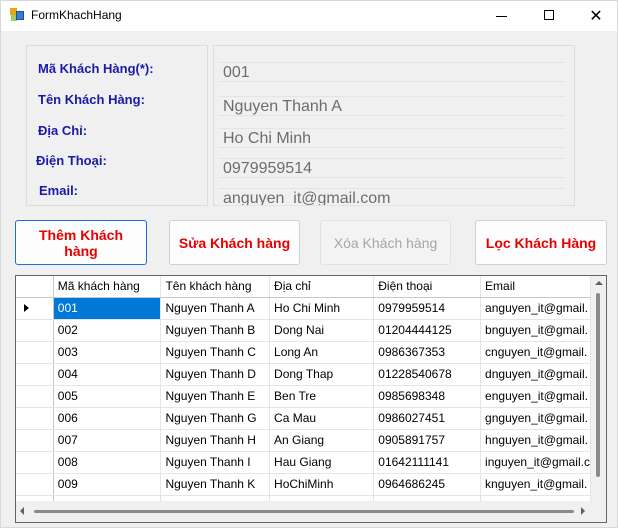 This screenshot has height=528, width=618. I want to click on table-cell: HoChiMinh, so click(322, 484).